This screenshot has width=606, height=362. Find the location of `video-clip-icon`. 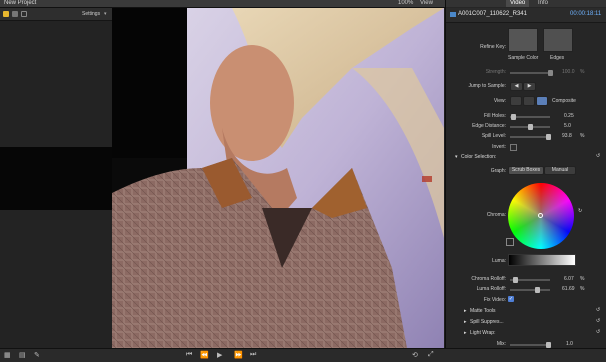

video-clip-icon is located at coordinates (453, 14).